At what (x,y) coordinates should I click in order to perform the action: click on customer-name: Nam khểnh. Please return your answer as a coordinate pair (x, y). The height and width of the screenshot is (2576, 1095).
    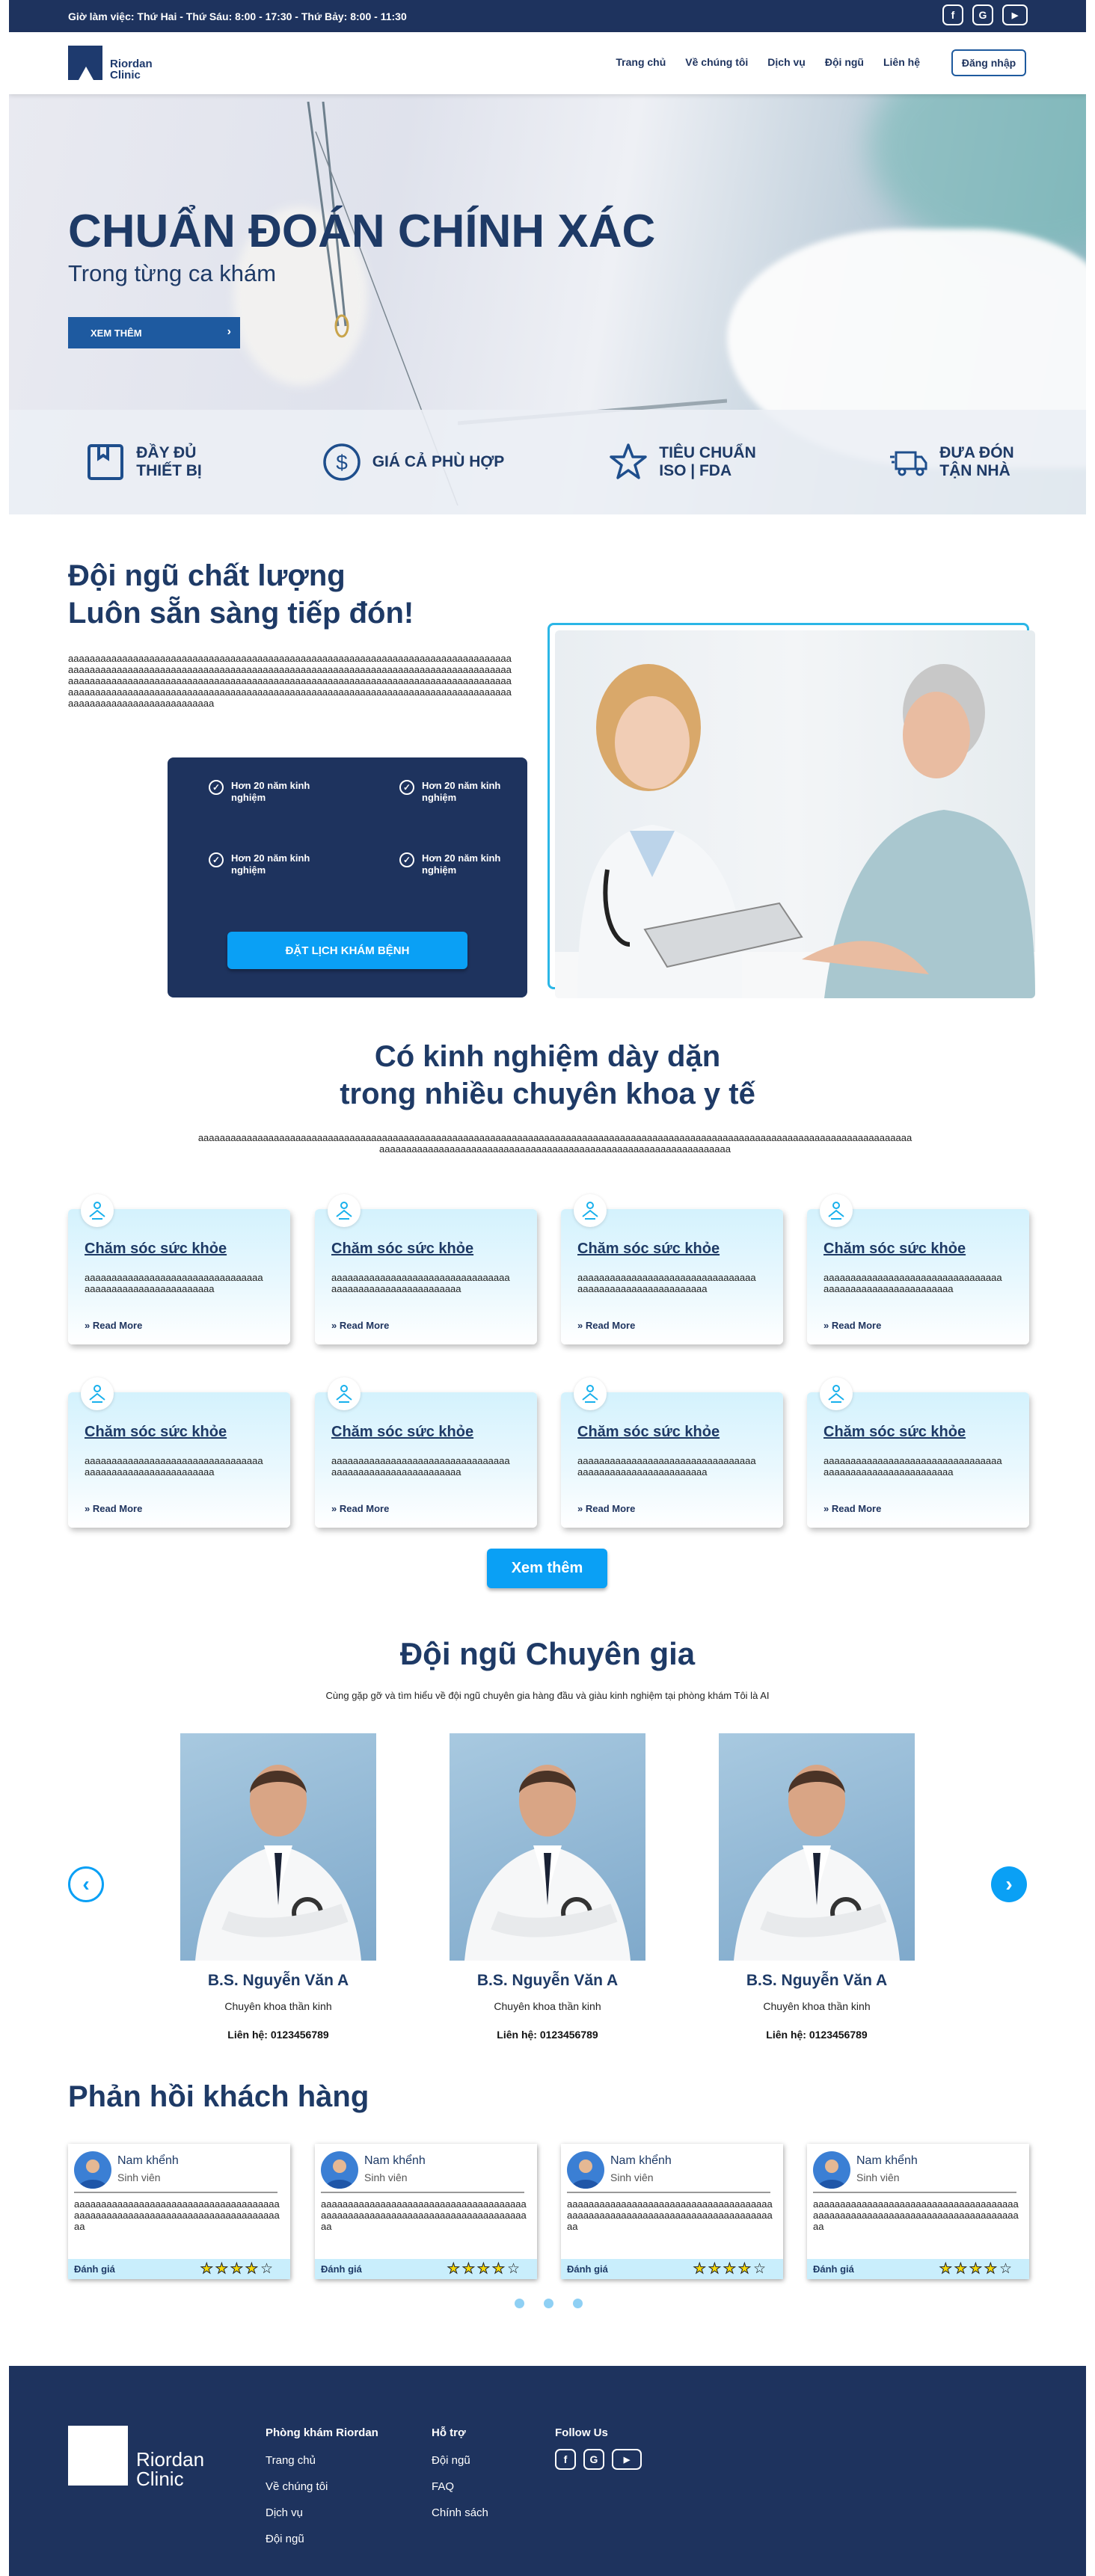
    Looking at the image, I should click on (395, 2160).